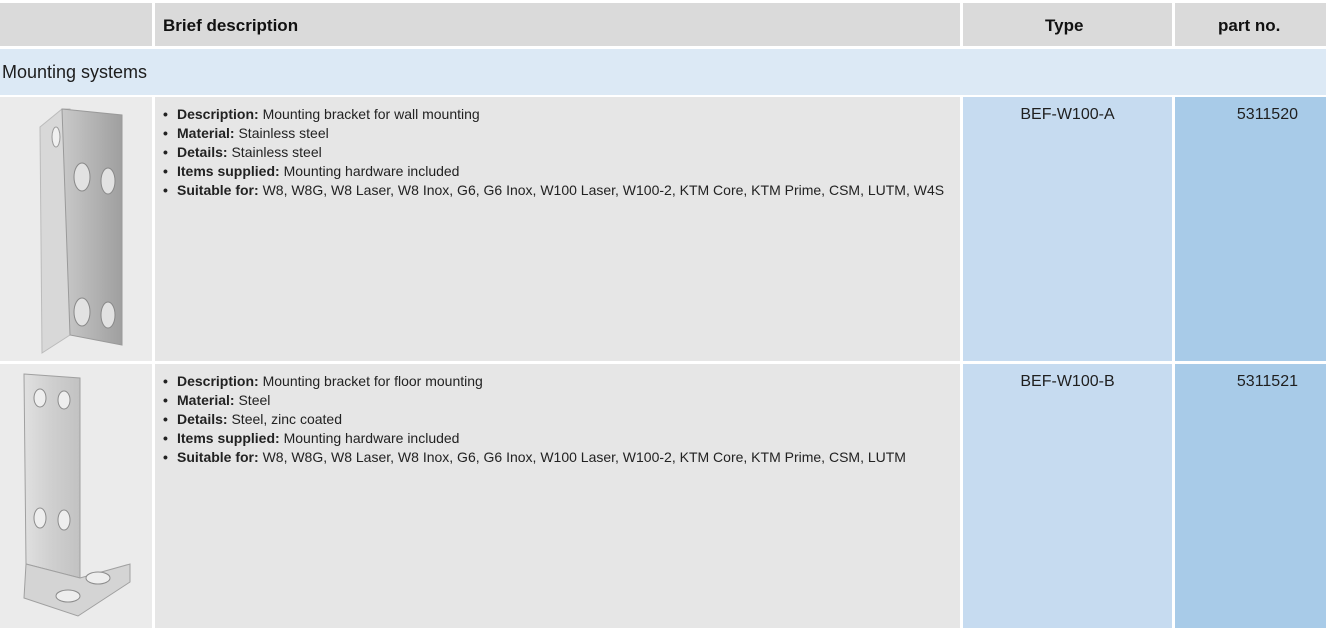 This screenshot has width=1326, height=628. What do you see at coordinates (371, 114) in the screenshot?
I see `spec-value: Mounting bracket for wall mounting` at bounding box center [371, 114].